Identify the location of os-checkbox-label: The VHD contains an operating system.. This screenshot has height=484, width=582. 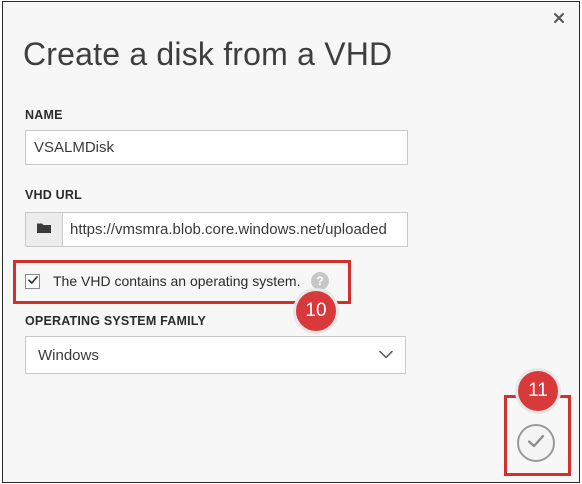
(176, 281).